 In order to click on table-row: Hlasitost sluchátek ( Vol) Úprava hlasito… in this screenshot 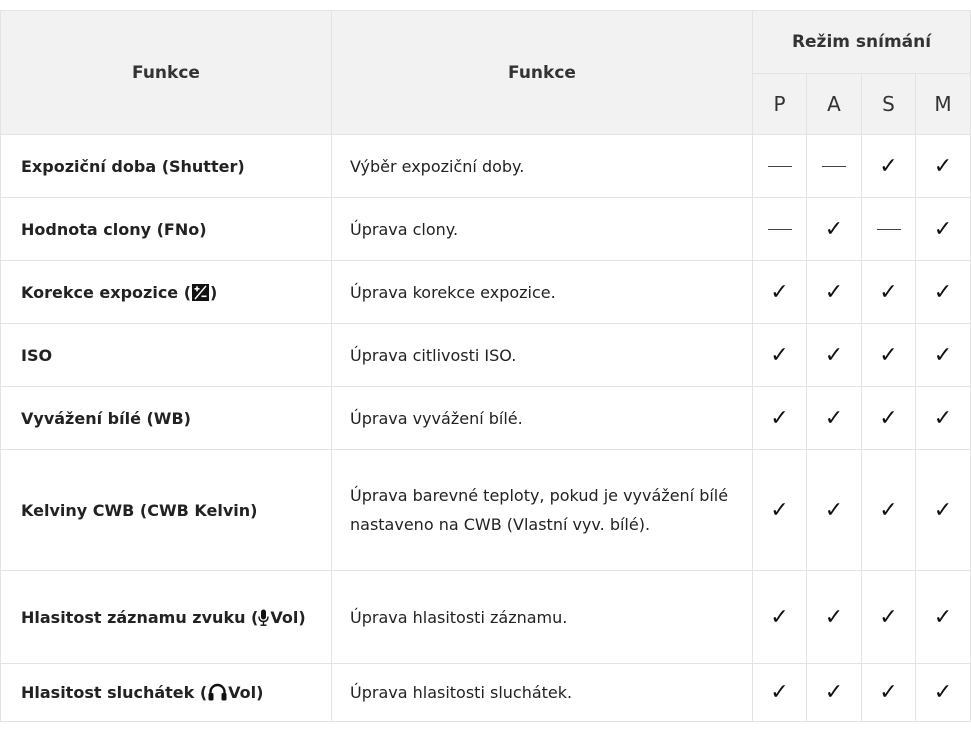, I will do `click(485, 692)`.